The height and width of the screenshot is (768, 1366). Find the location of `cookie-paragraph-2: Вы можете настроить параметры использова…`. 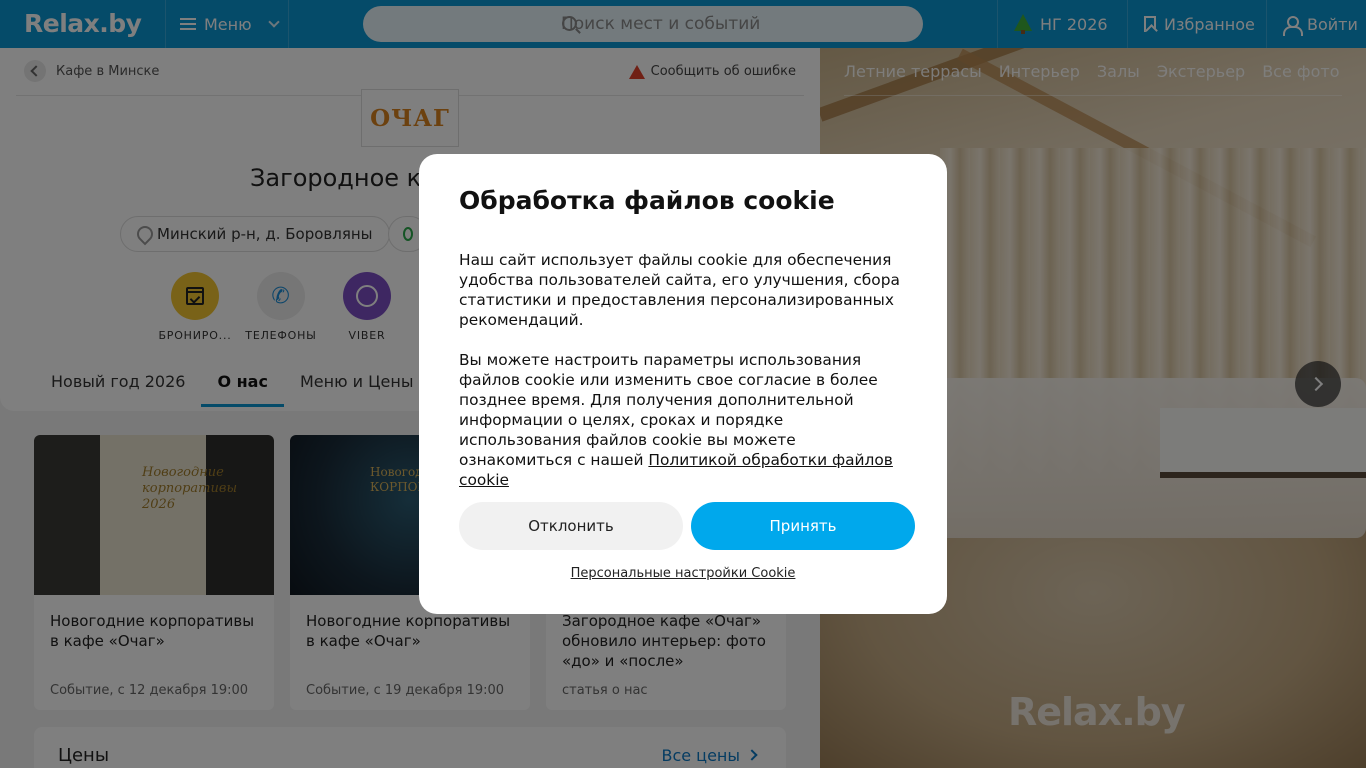

cookie-paragraph-2: Вы можете настроить параметры использова… is located at coordinates (684, 420).